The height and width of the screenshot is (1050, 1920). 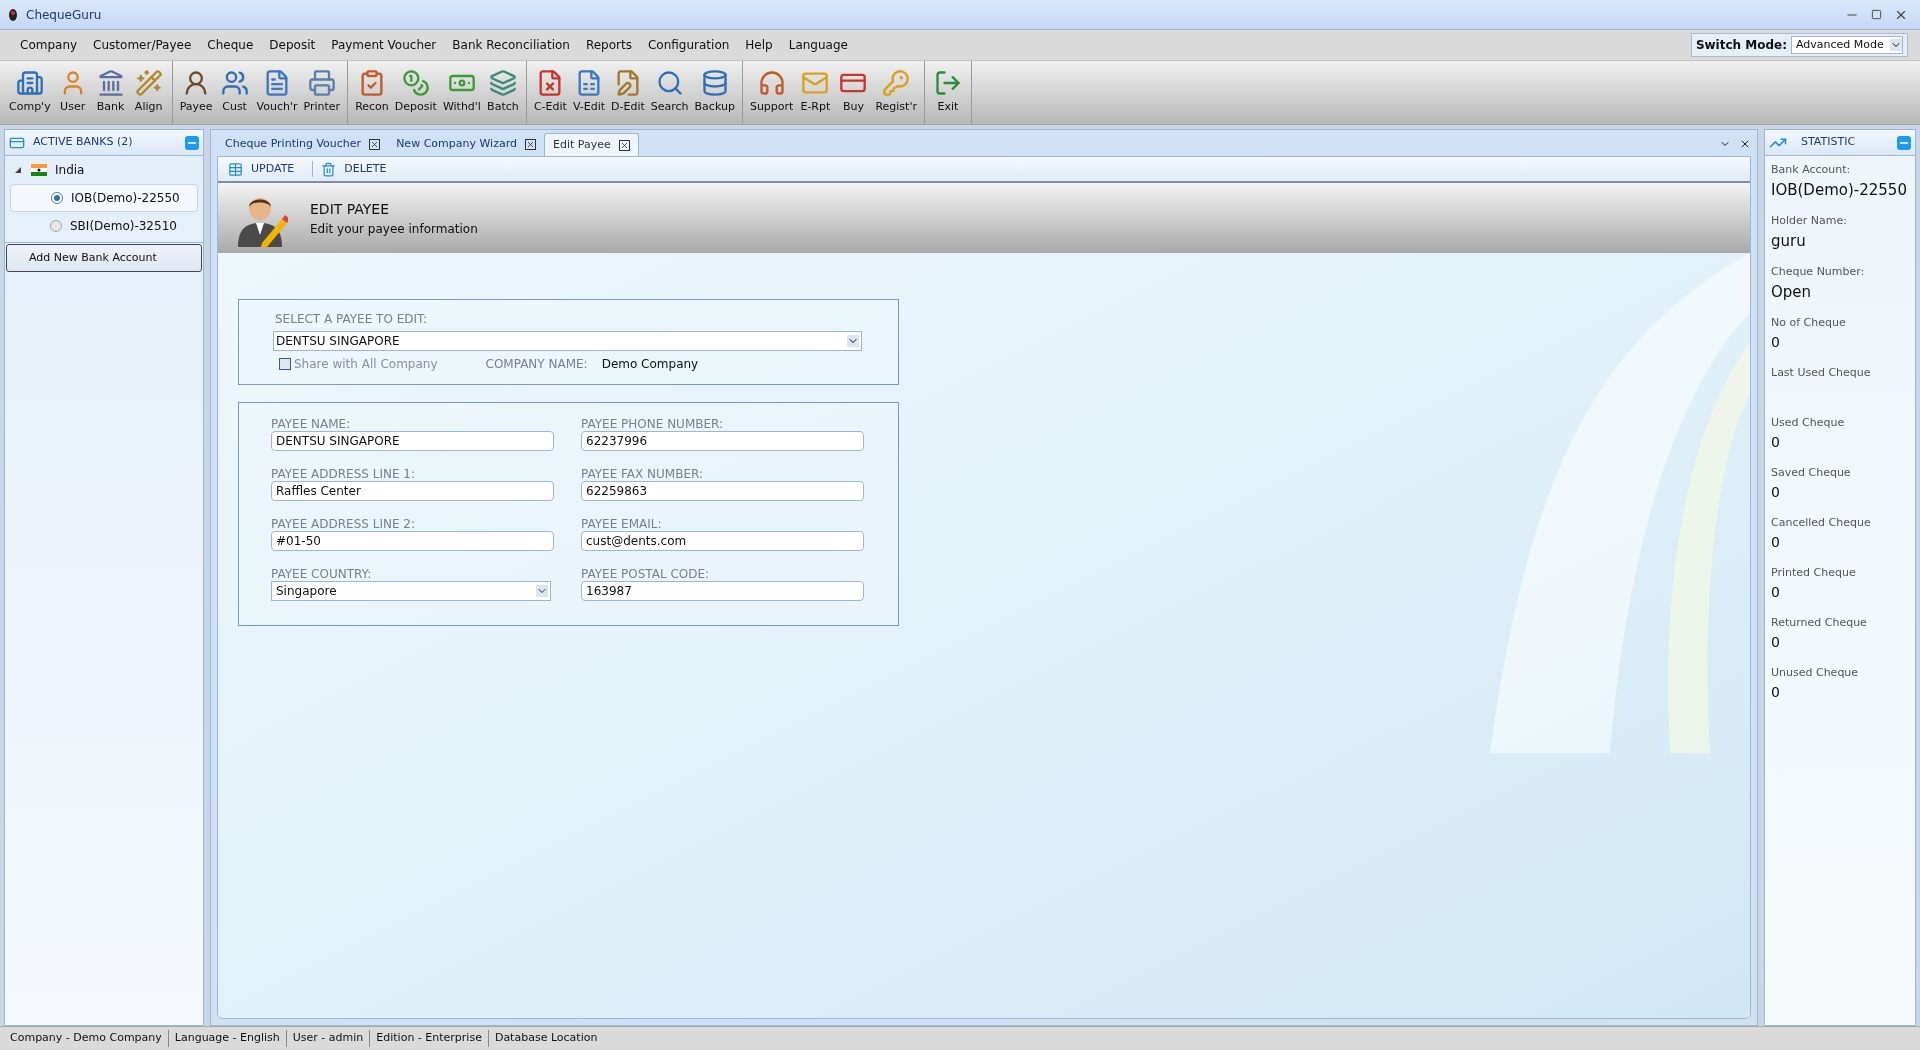 What do you see at coordinates (303, 144) in the screenshot?
I see `document-tab: Cheque Printing Voucher` at bounding box center [303, 144].